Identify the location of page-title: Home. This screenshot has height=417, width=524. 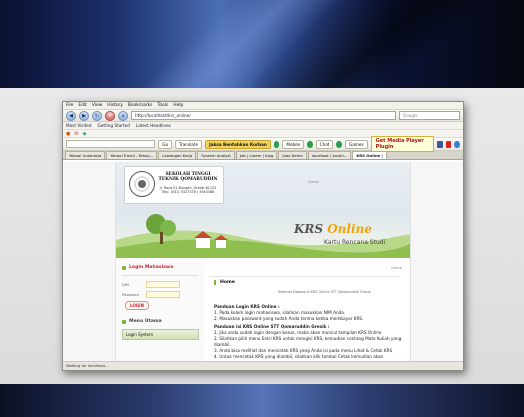
(224, 282).